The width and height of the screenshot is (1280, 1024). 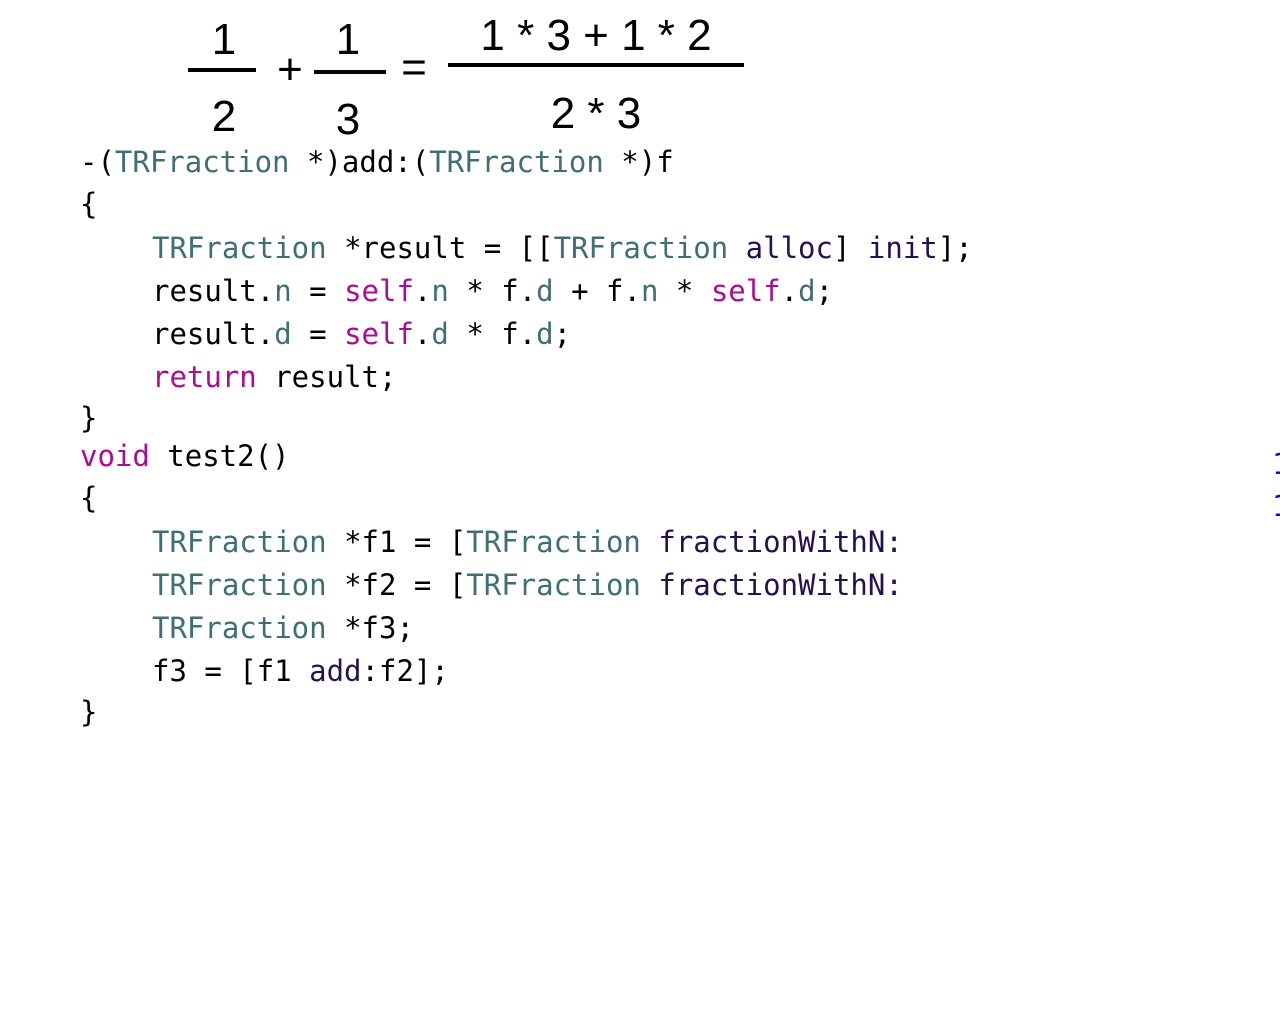 I want to click on mid-fraction-numerator: 1, so click(x=348, y=39).